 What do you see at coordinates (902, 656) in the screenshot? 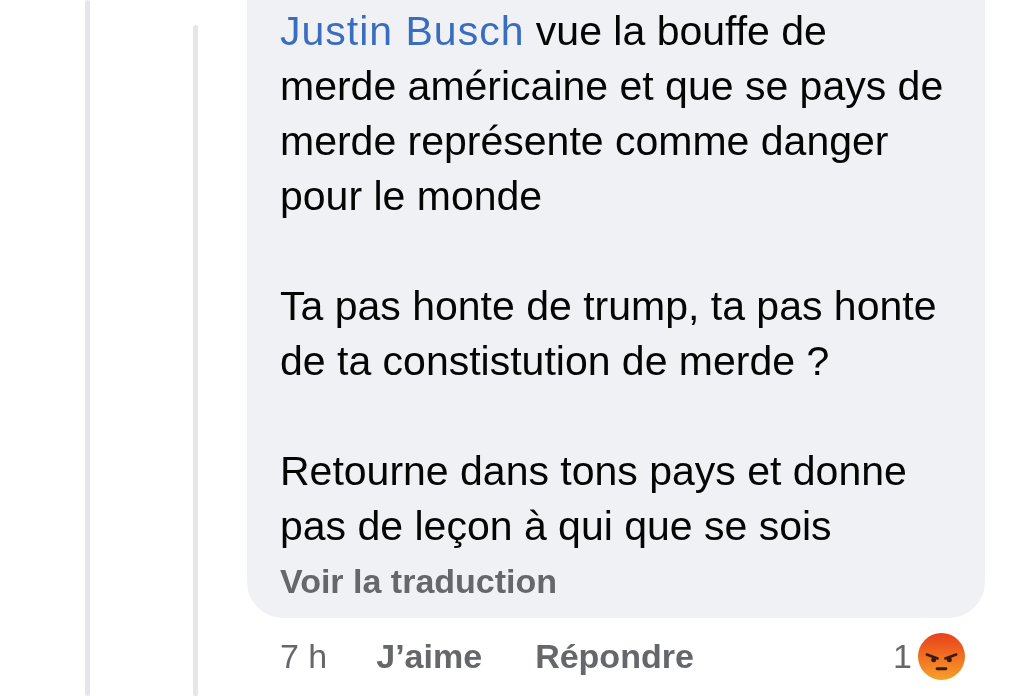
I see `reaction-count: 1` at bounding box center [902, 656].